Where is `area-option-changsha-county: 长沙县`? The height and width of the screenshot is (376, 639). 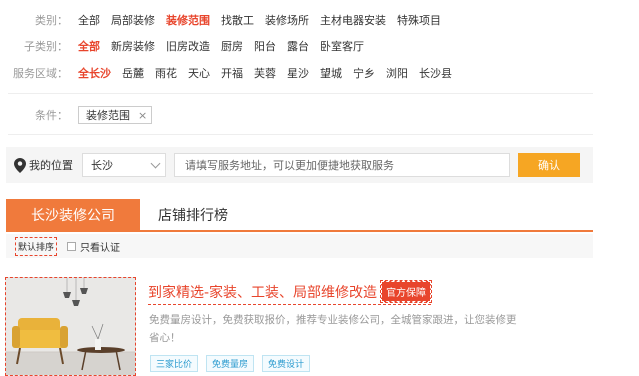
area-option-changsha-county: 长沙县 is located at coordinates (435, 73).